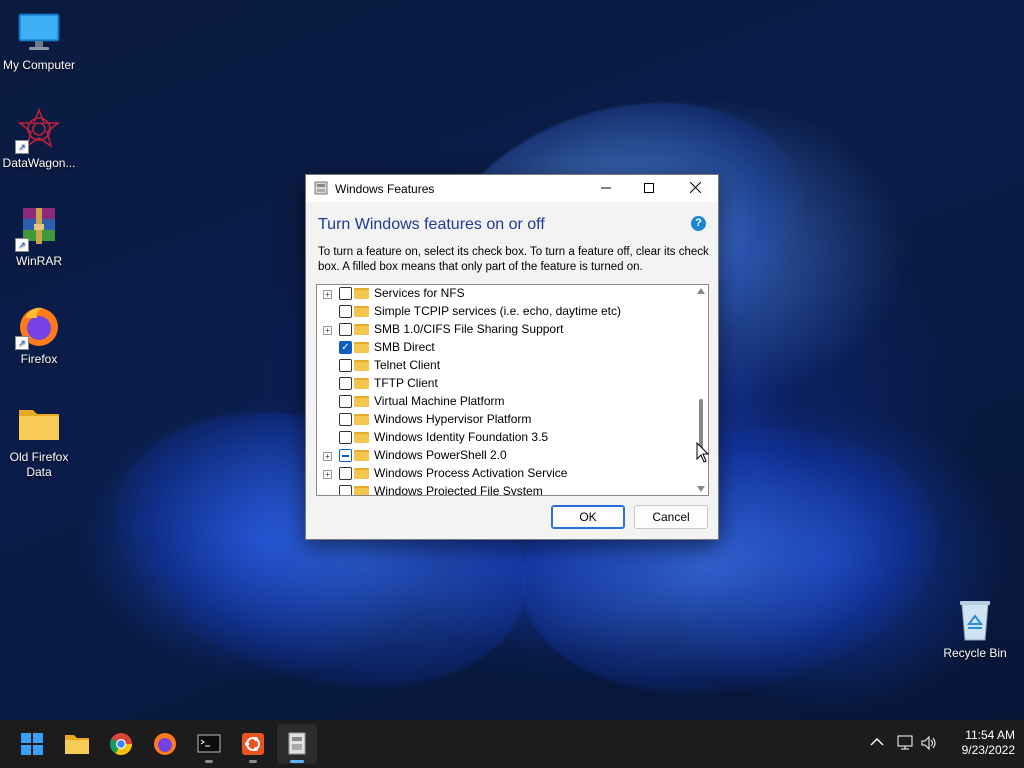 The image size is (1024, 768). What do you see at coordinates (504, 294) in the screenshot?
I see `feature-row: + Services for NFS` at bounding box center [504, 294].